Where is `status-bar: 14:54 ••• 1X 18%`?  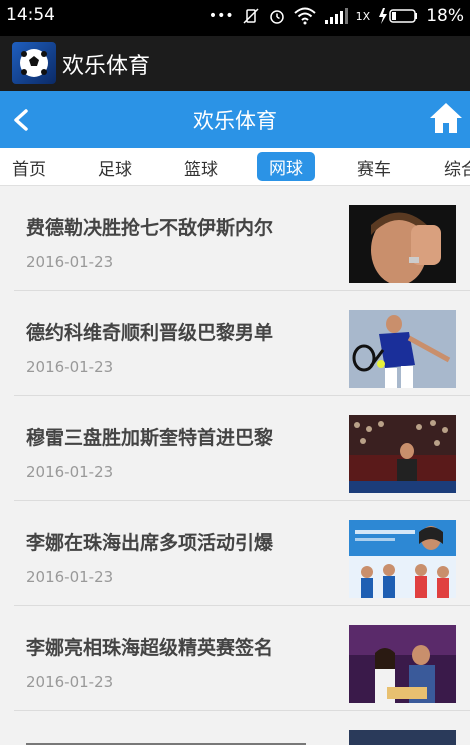 status-bar: 14:54 ••• 1X 18% is located at coordinates (235, 18).